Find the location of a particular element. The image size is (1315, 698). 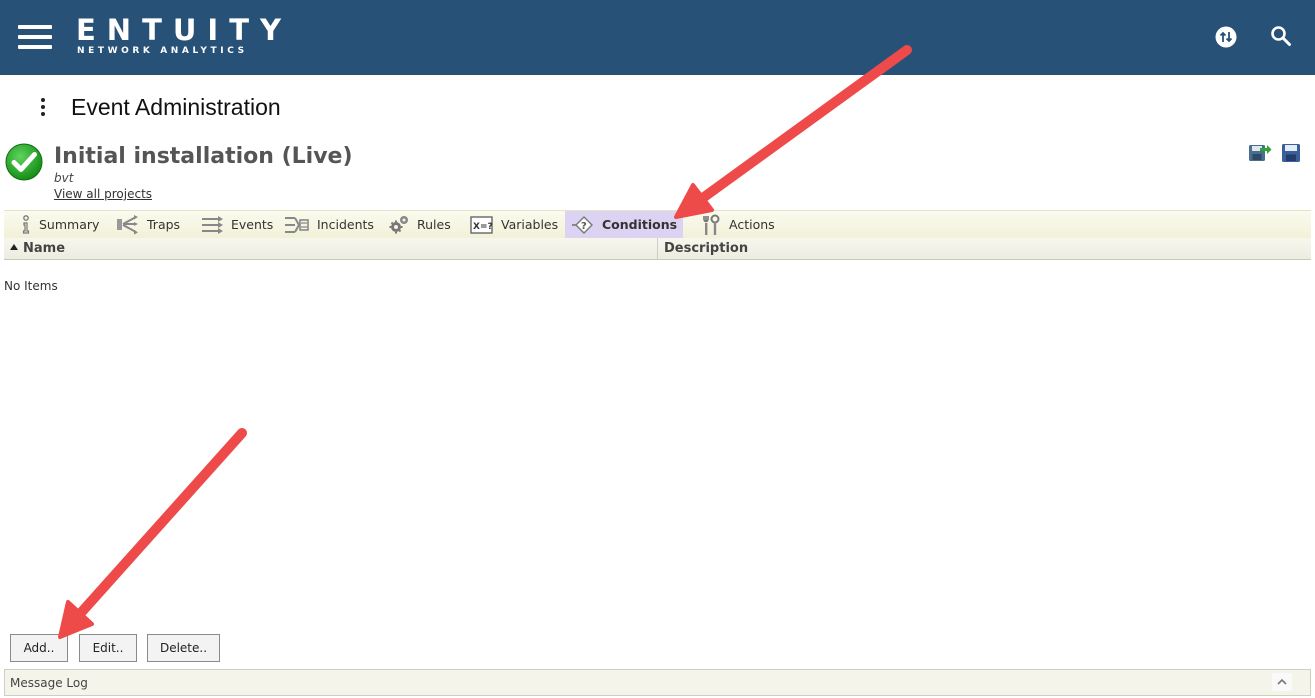

actions-icon is located at coordinates (711, 224).